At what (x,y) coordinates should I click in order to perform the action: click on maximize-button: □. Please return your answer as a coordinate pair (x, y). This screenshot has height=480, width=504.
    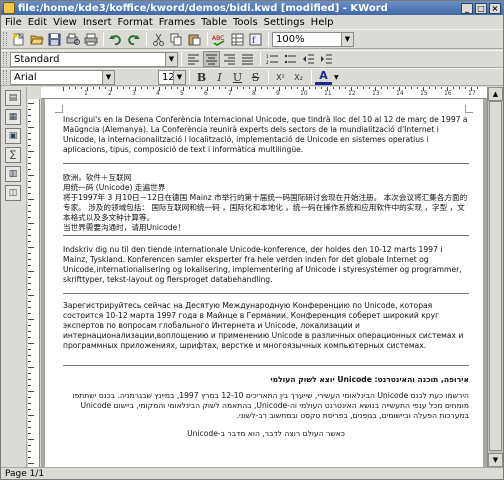
    Looking at the image, I should click on (481, 8).